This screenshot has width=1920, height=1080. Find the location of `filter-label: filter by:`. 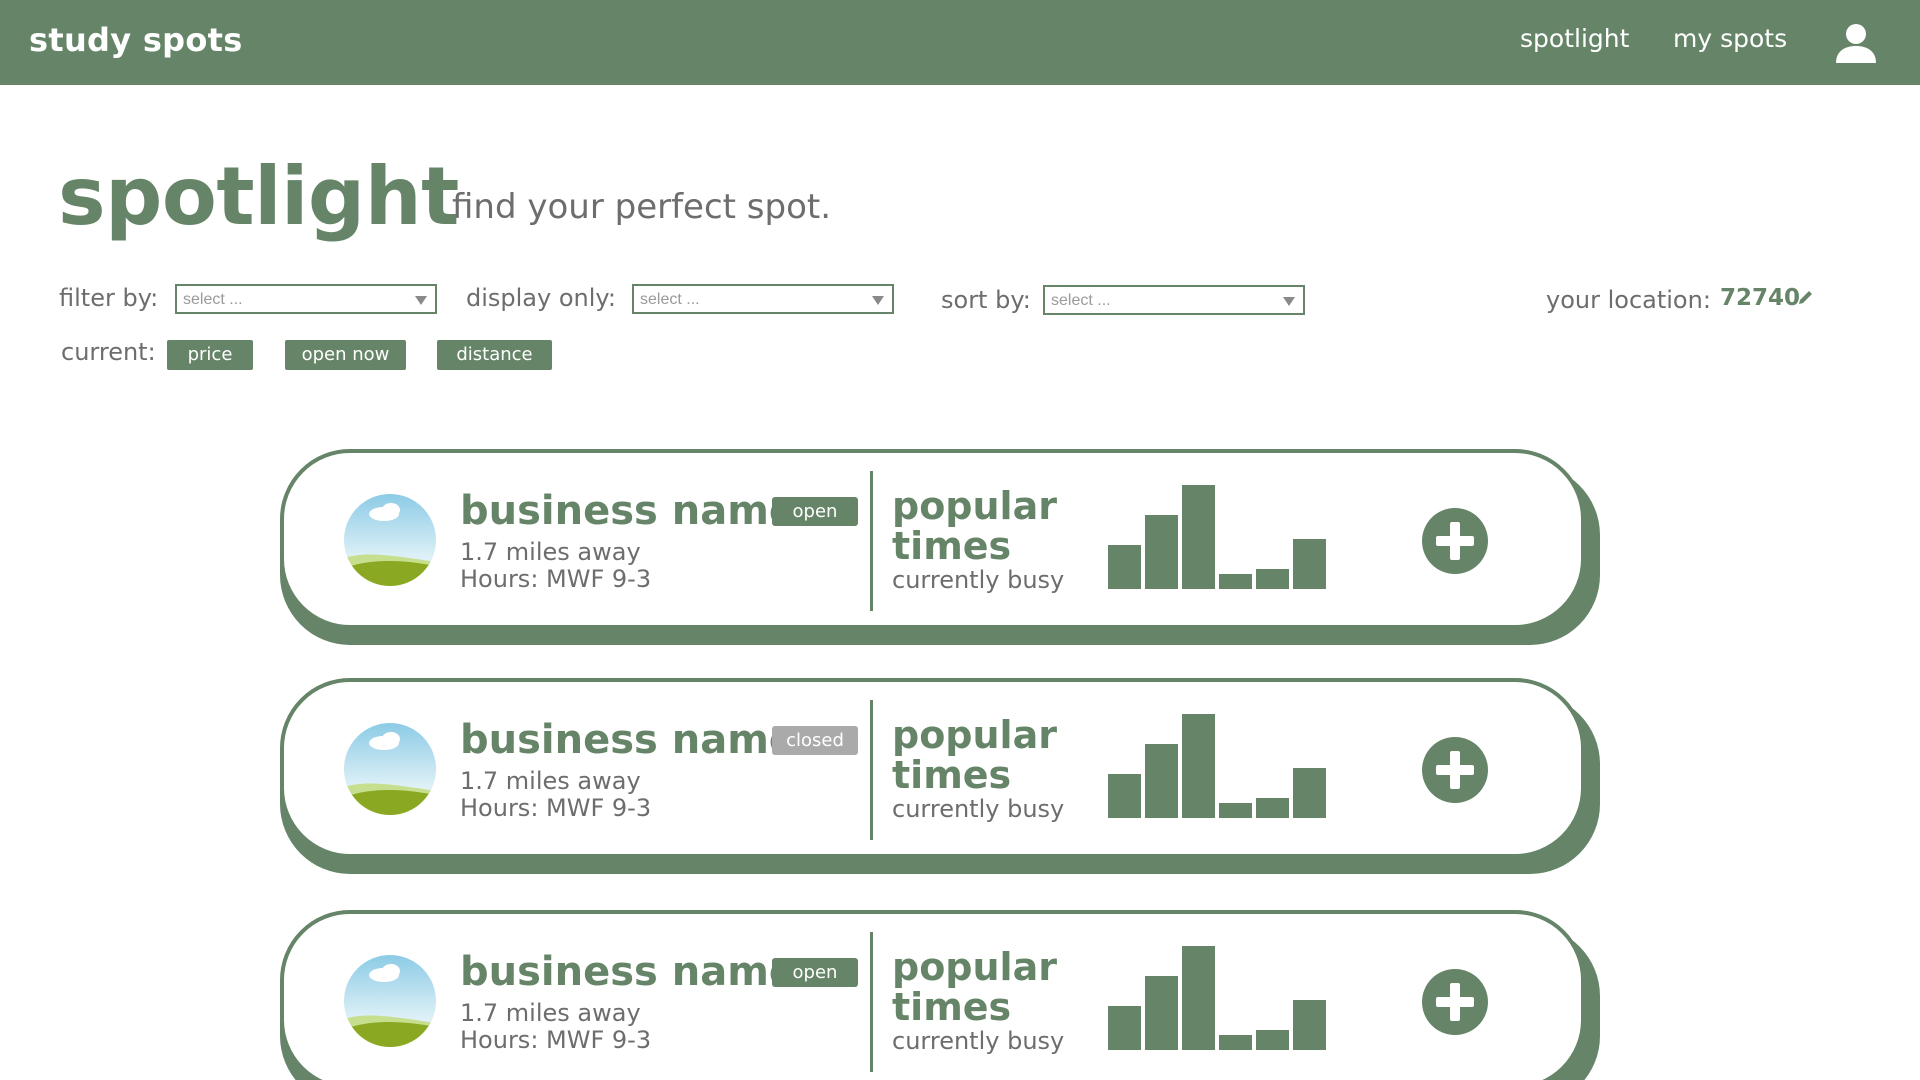

filter-label: filter by: is located at coordinates (109, 298).